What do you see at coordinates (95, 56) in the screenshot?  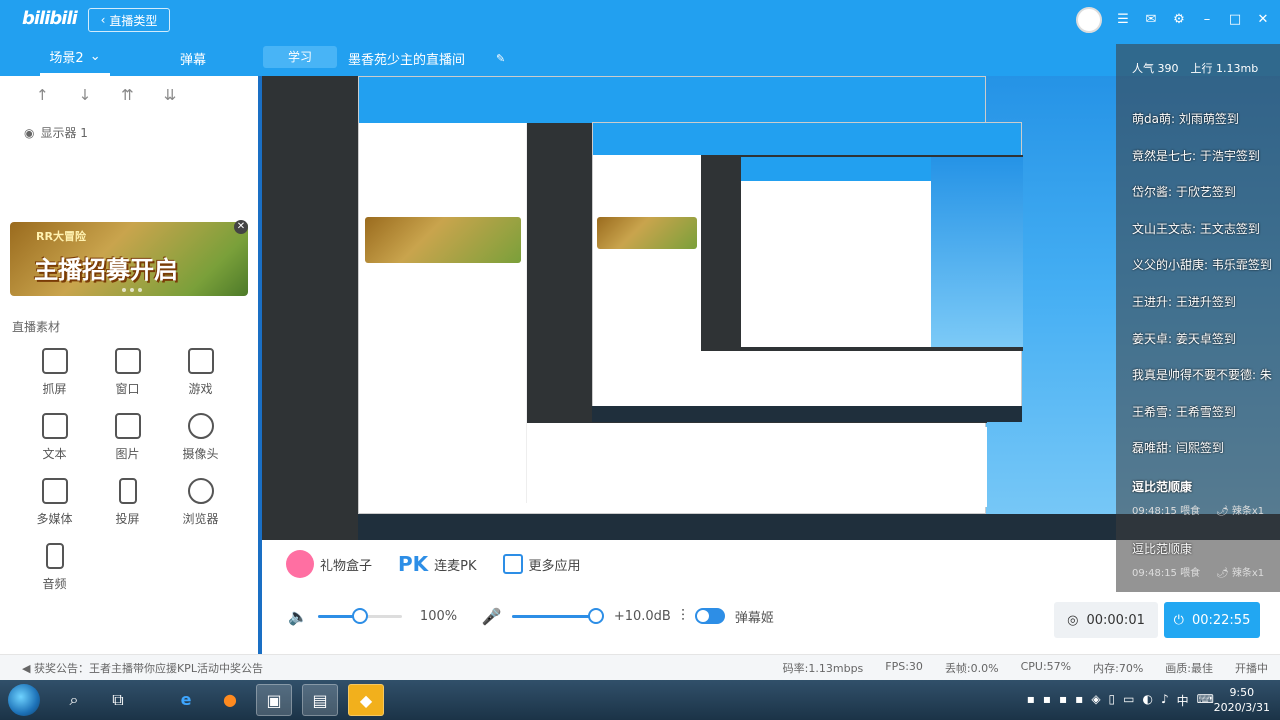 I see `chevron-down-icon: ⌄` at bounding box center [95, 56].